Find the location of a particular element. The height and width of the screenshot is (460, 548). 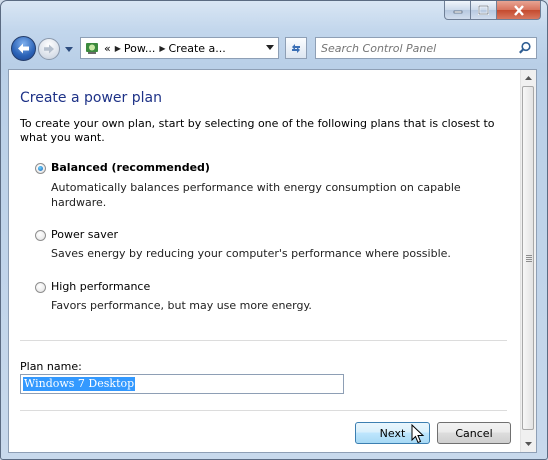

vertical-scrollbar is located at coordinates (528, 261).